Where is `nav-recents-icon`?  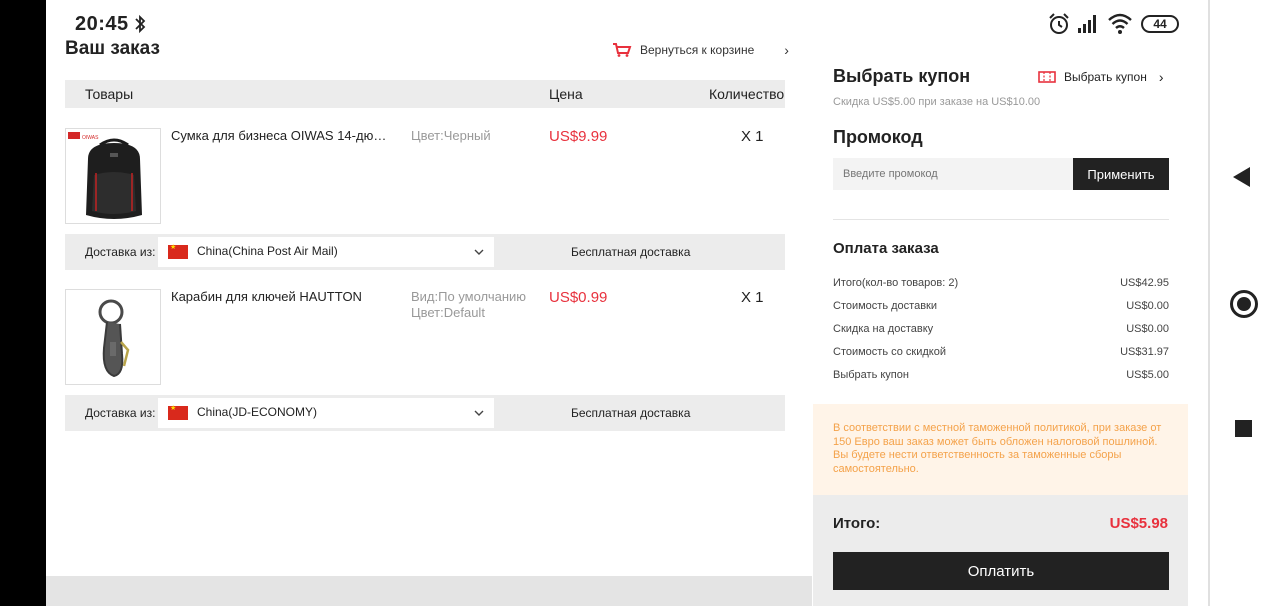
nav-recents-icon is located at coordinates (1243, 428).